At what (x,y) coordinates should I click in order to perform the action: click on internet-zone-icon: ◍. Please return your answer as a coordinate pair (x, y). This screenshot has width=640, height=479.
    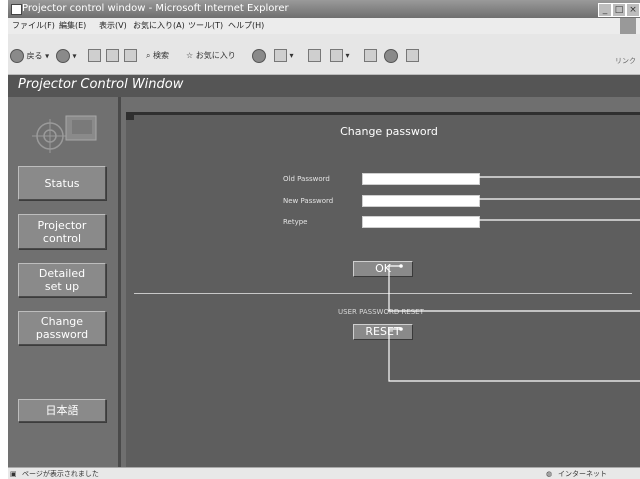
    Looking at the image, I should click on (549, 474).